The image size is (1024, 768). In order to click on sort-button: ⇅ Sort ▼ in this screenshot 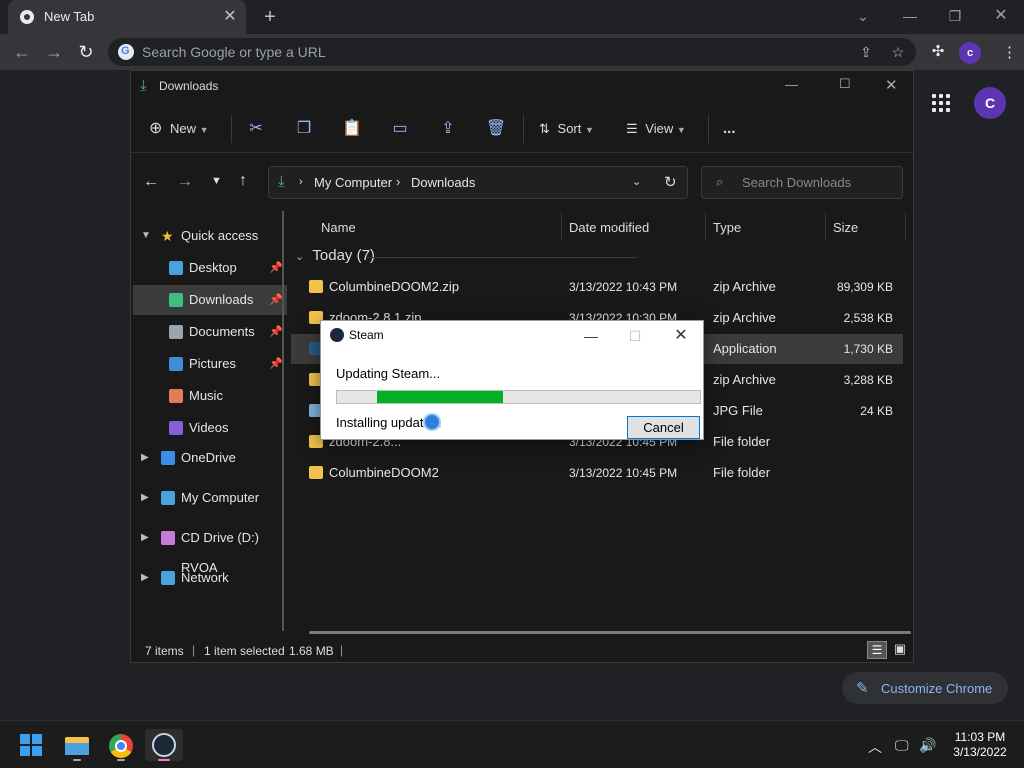, I will do `click(566, 129)`.